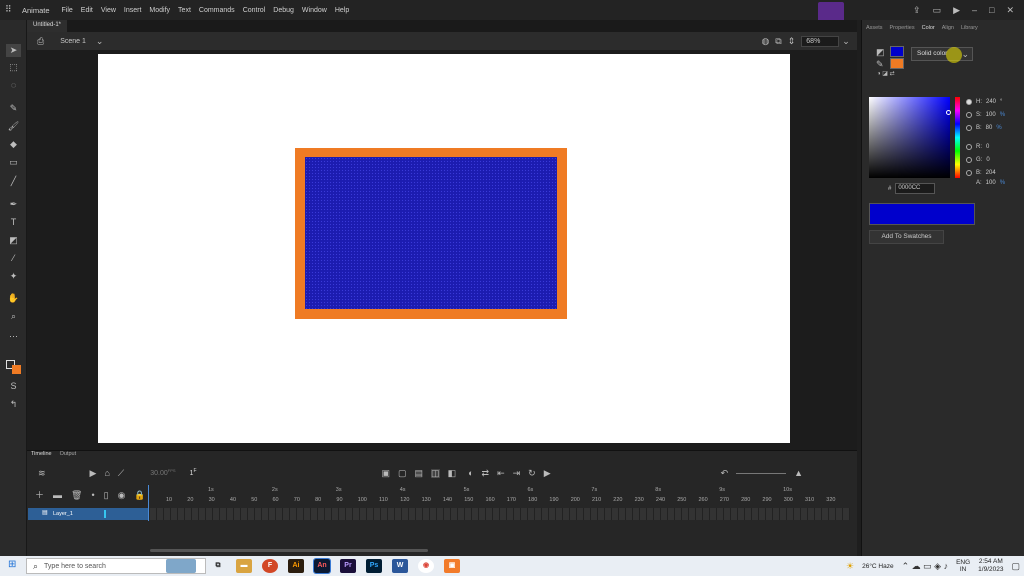  What do you see at coordinates (270, 566) in the screenshot?
I see `app-f-icon: F` at bounding box center [270, 566].